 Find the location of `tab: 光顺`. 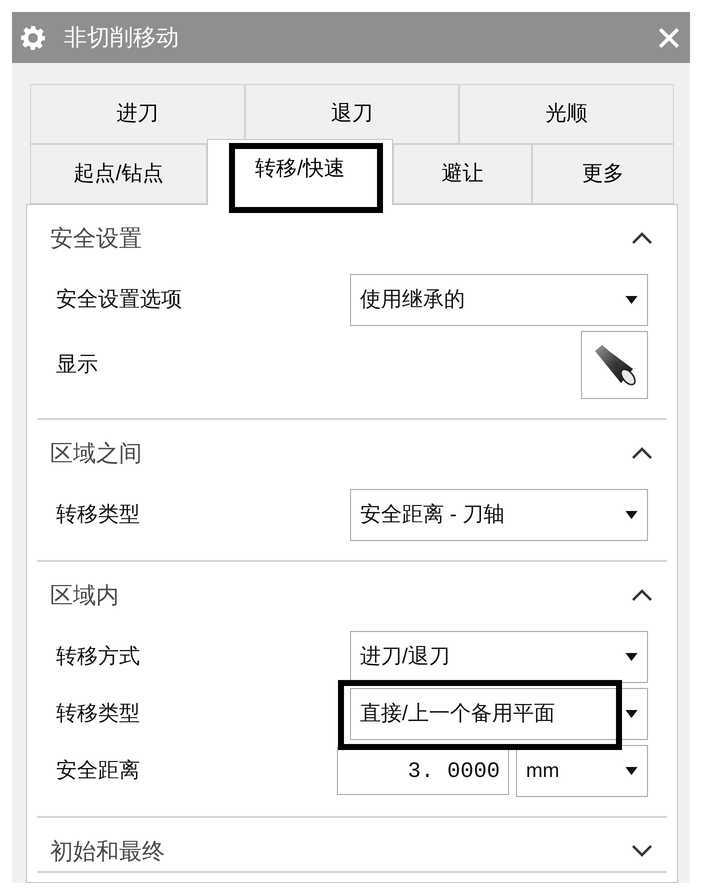

tab: 光顺 is located at coordinates (566, 114).